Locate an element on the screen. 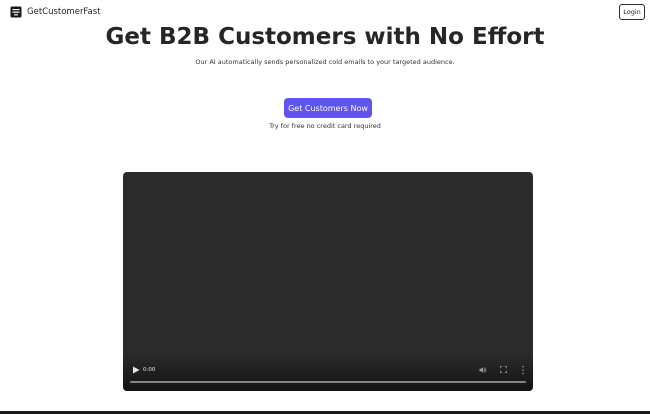 The height and width of the screenshot is (414, 650). video-time: 0:00 is located at coordinates (149, 370).